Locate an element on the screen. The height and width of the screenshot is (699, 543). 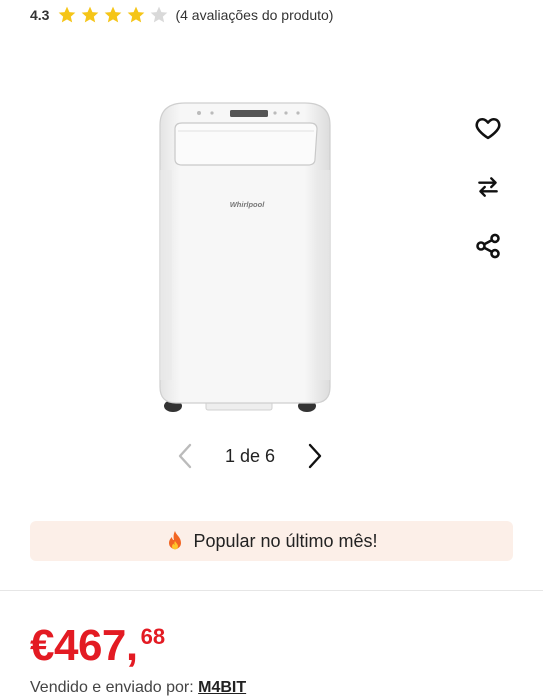
price: €467, 68 is located at coordinates (97, 646).